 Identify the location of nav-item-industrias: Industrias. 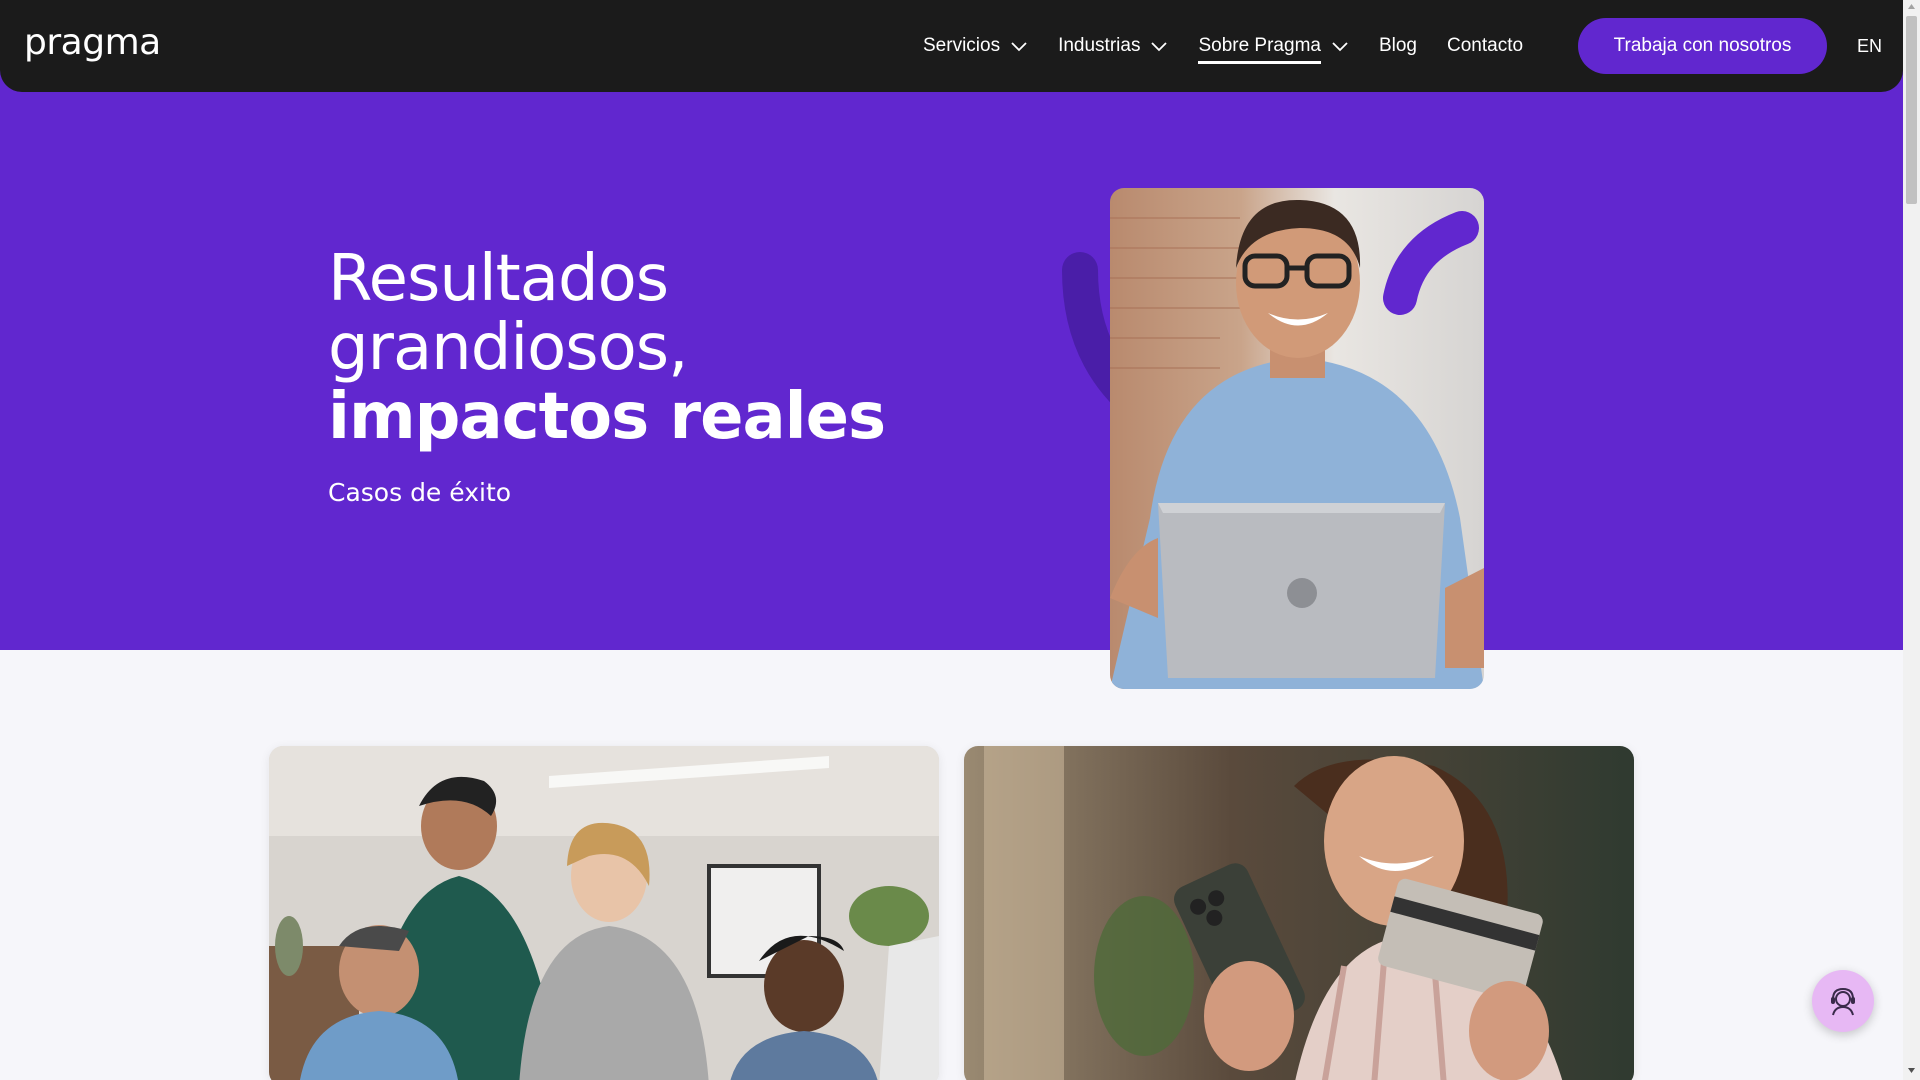
(1113, 46).